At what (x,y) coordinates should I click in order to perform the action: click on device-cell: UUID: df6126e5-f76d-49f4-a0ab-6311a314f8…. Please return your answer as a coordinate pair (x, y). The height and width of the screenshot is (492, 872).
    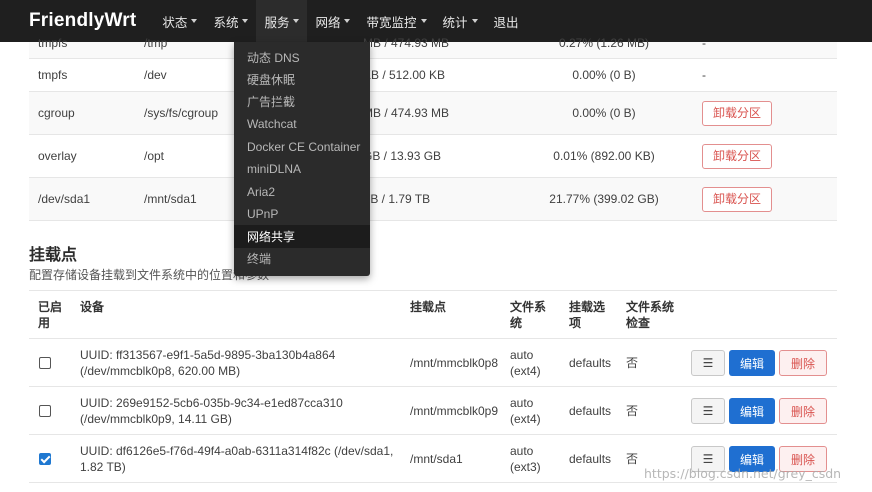
    Looking at the image, I should click on (237, 458).